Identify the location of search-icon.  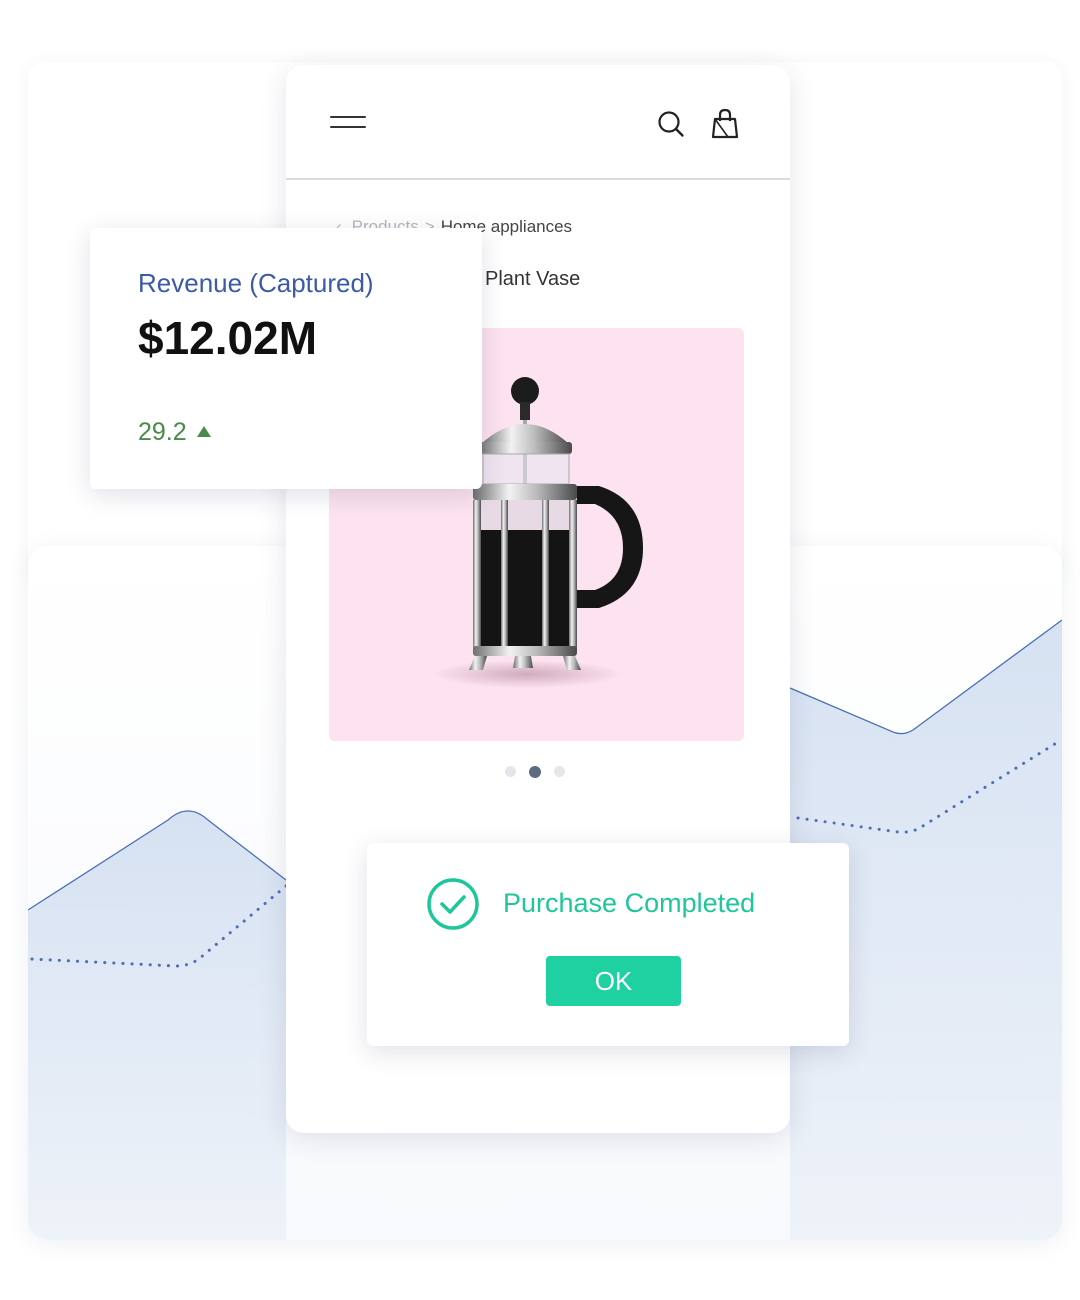
(671, 124).